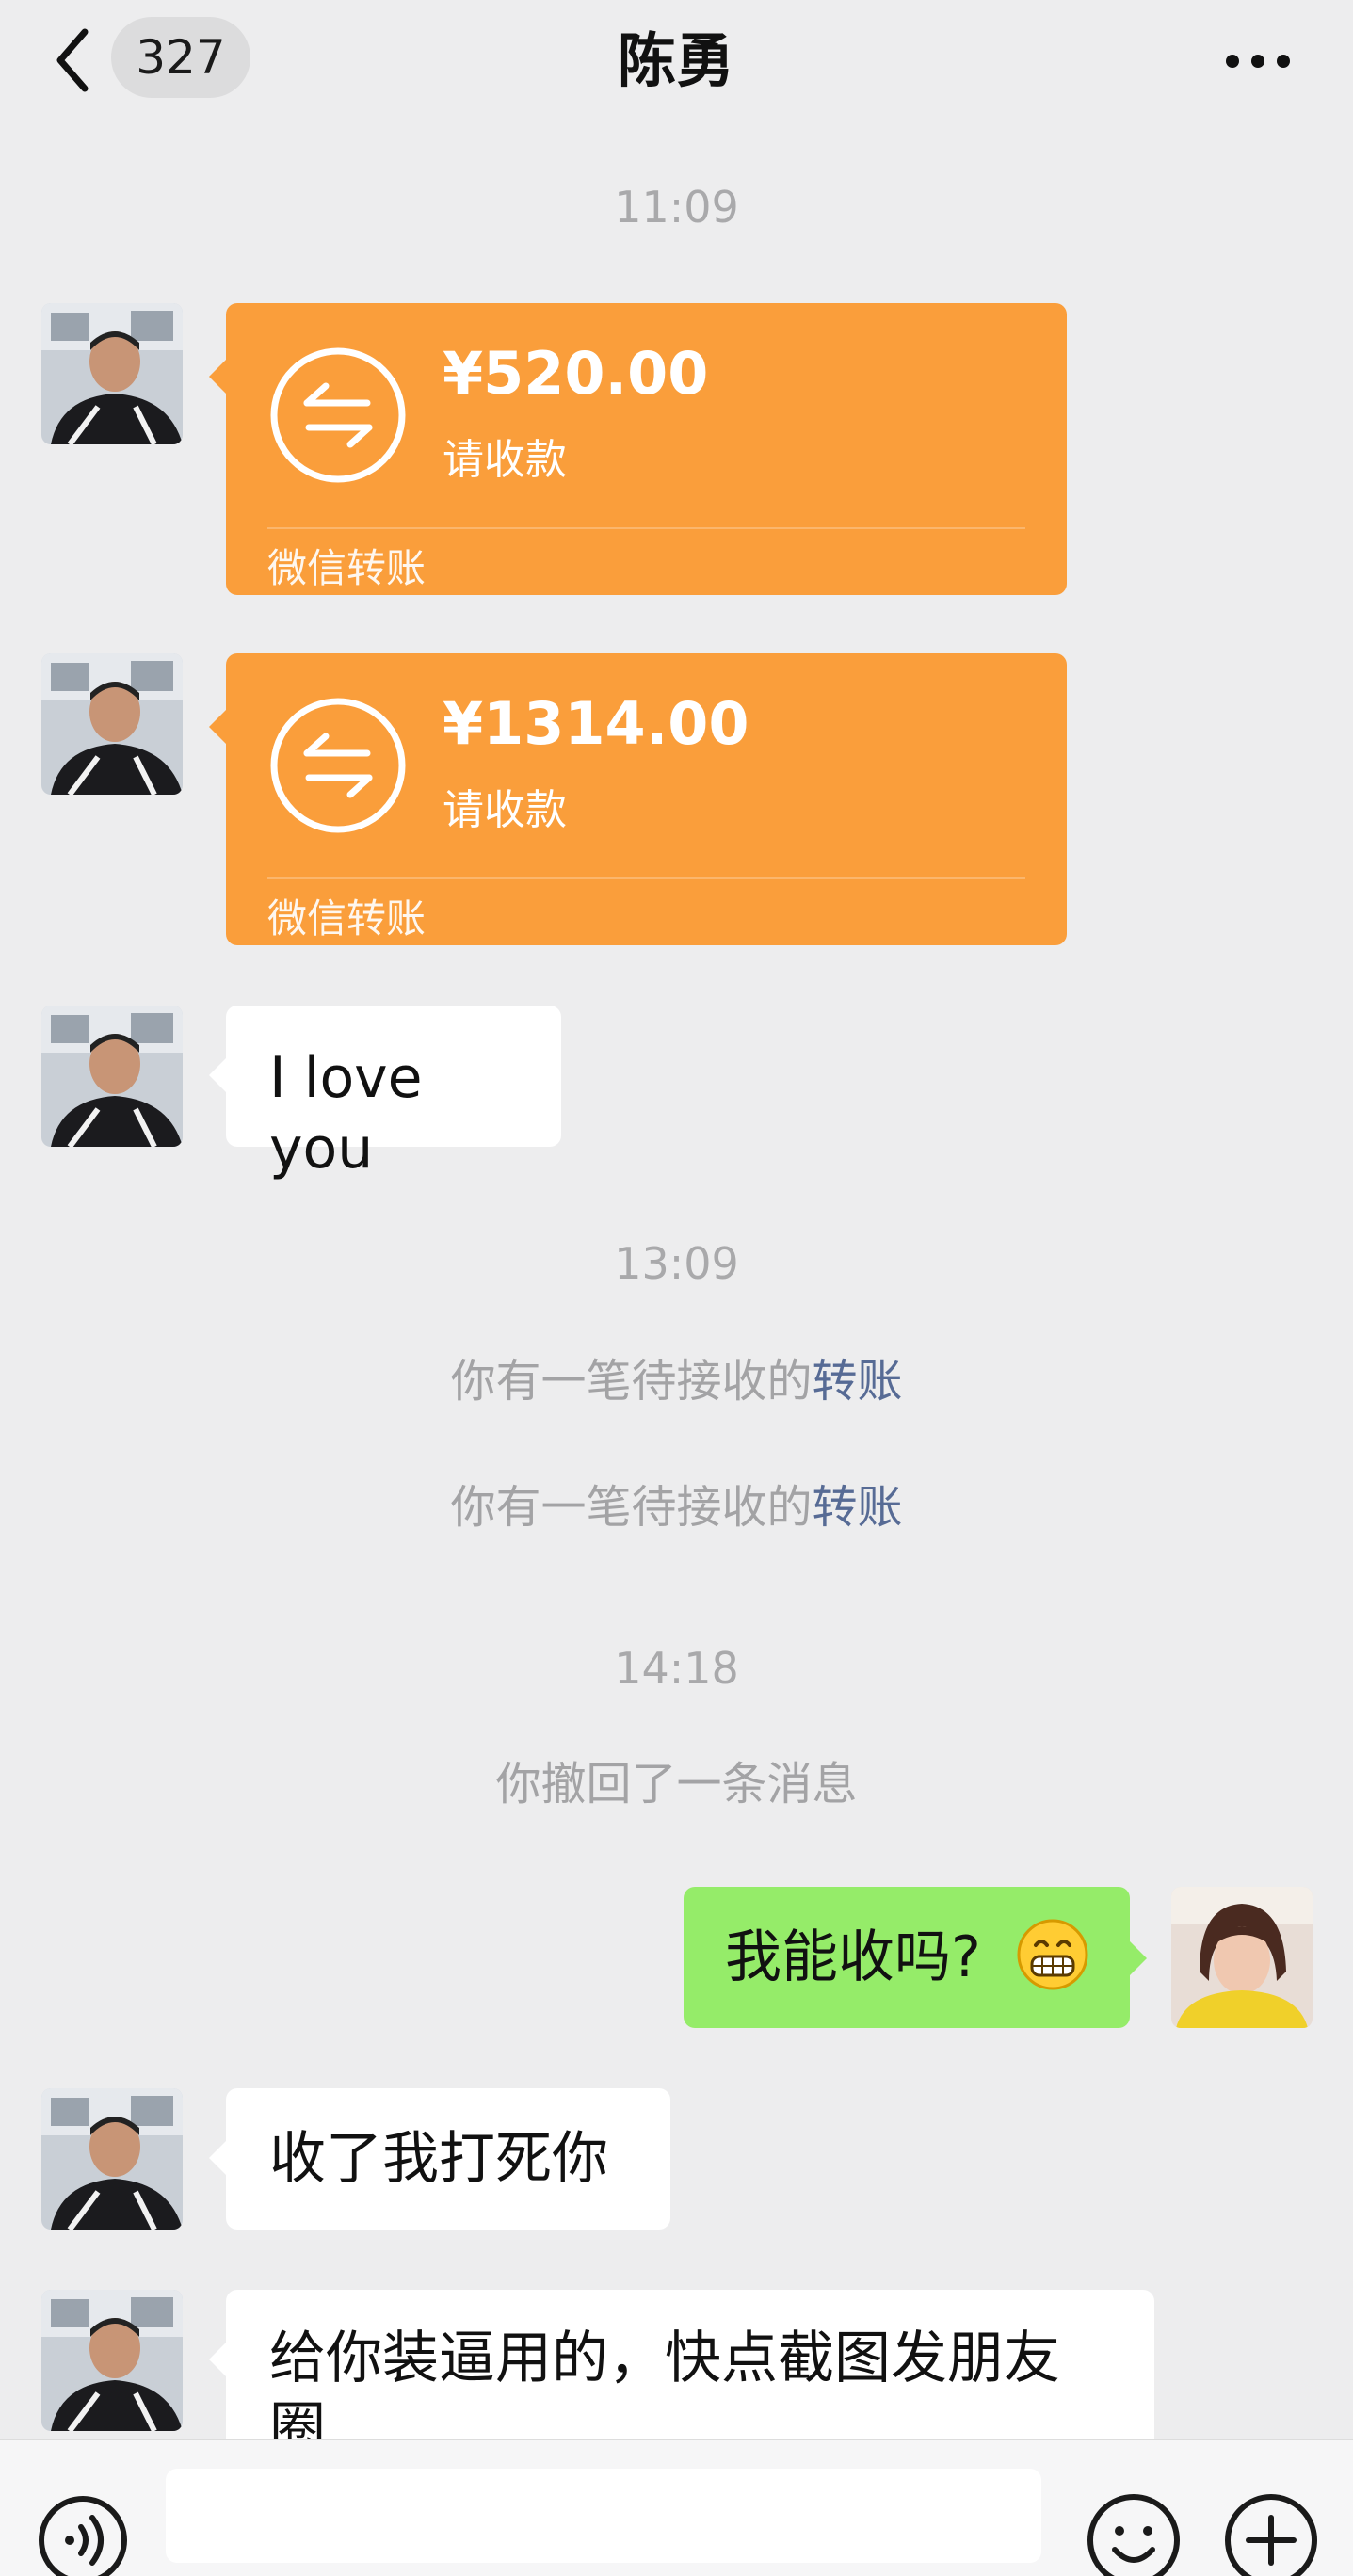 This screenshot has width=1353, height=2576. What do you see at coordinates (72, 60) in the screenshot?
I see `chevron-left-icon` at bounding box center [72, 60].